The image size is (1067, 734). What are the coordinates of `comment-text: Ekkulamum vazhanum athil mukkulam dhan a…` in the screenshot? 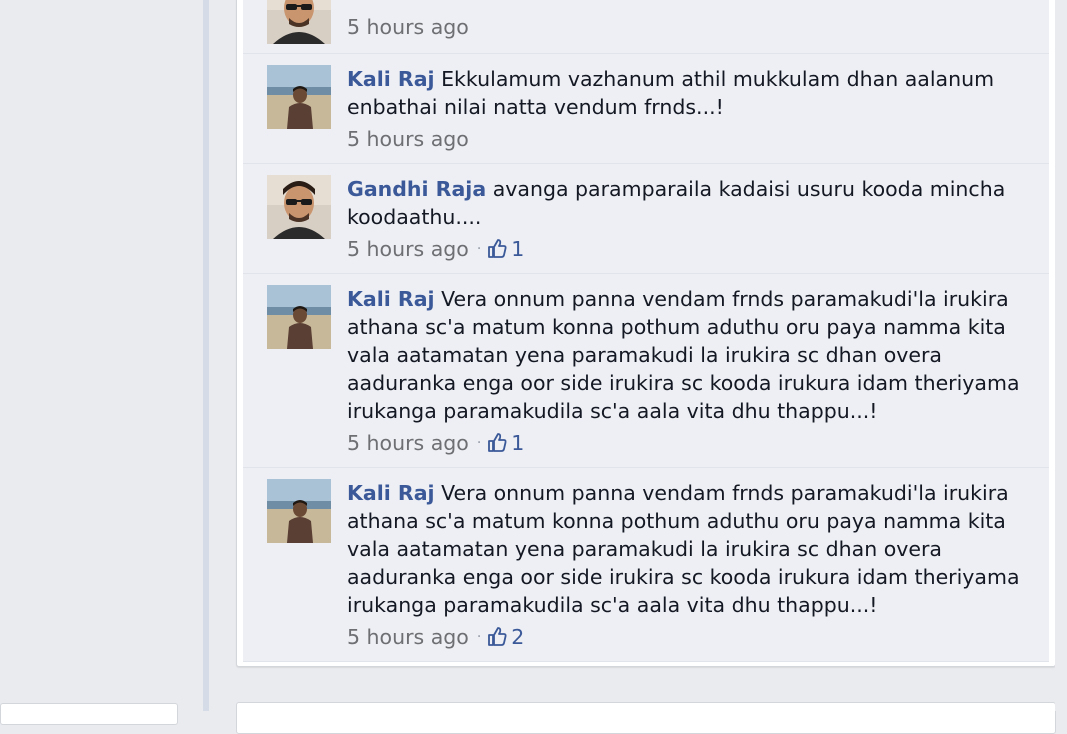 It's located at (671, 93).